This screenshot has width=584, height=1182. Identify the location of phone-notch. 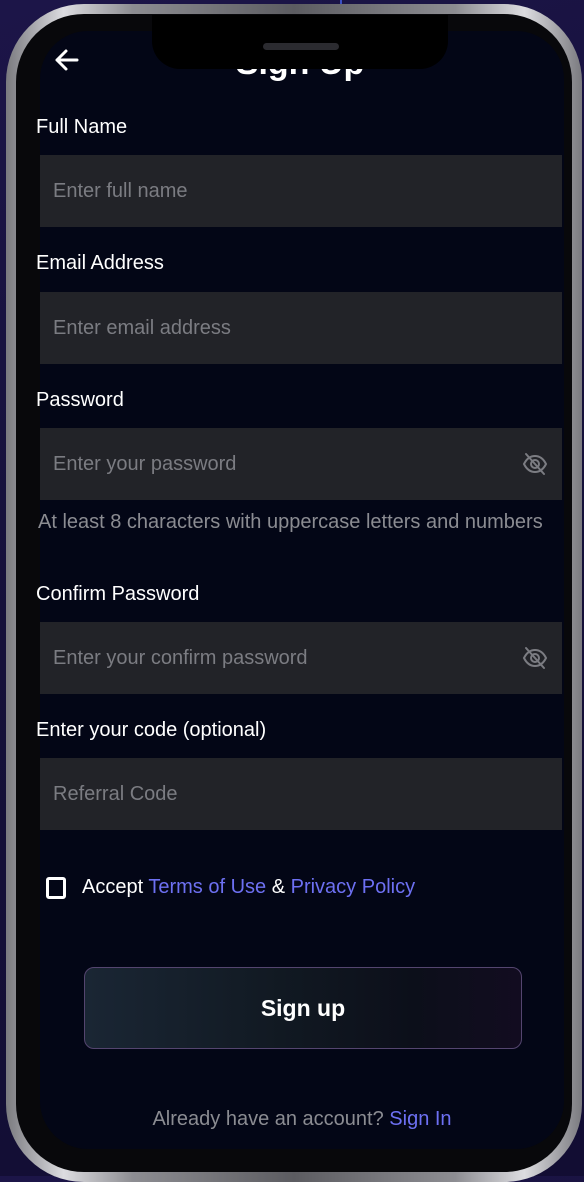
(300, 42).